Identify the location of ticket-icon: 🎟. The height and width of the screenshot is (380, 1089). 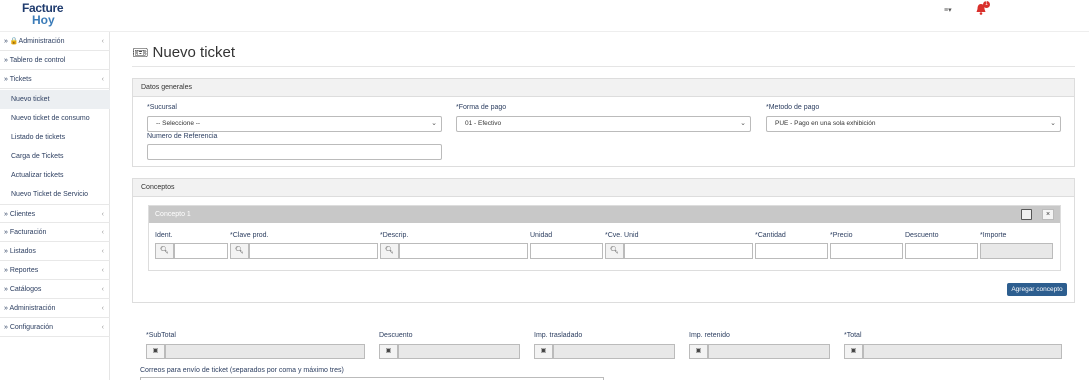
(140, 52).